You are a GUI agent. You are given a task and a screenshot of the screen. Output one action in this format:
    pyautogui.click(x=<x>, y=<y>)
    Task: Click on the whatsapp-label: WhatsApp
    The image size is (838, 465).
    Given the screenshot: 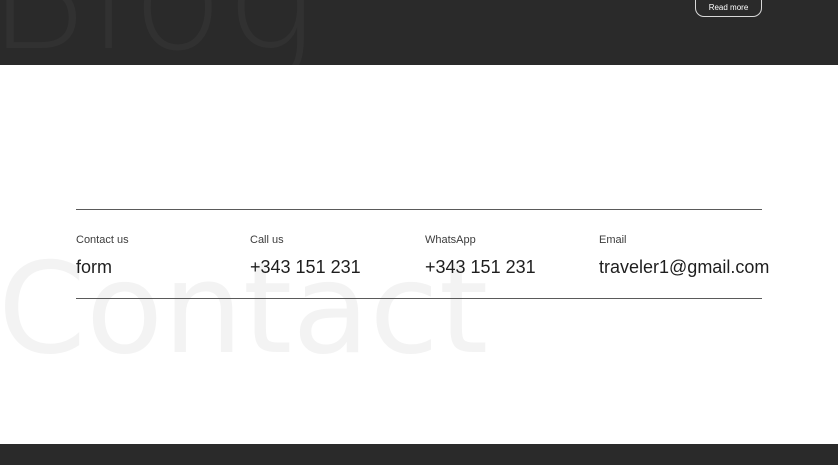 What is the action you would take?
    pyautogui.click(x=450, y=240)
    